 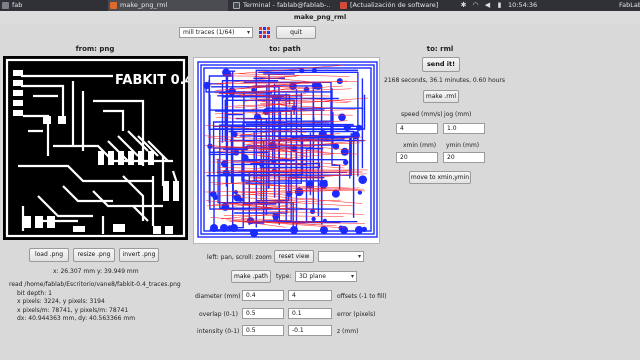 What do you see at coordinates (417, 128) in the screenshot?
I see `speed-field: 4` at bounding box center [417, 128].